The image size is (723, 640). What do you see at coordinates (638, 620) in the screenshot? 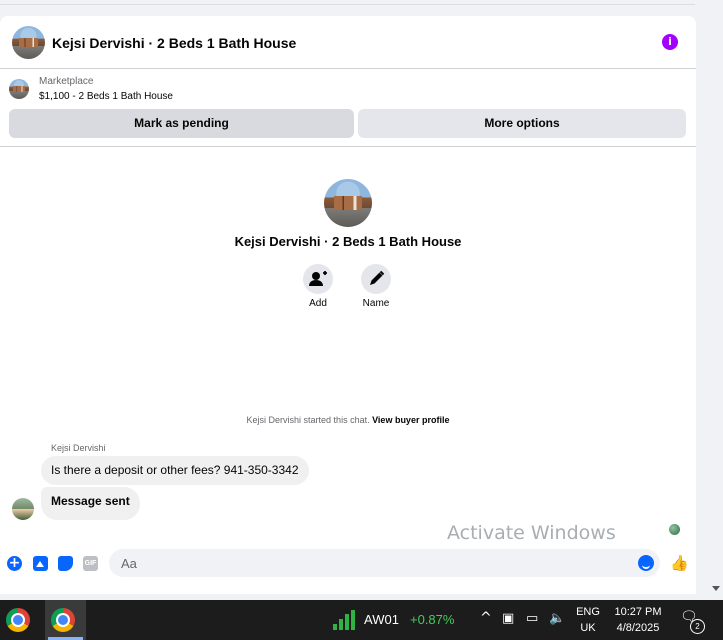
I see `system-clock: 10:27 PM 4/8/2025` at bounding box center [638, 620].